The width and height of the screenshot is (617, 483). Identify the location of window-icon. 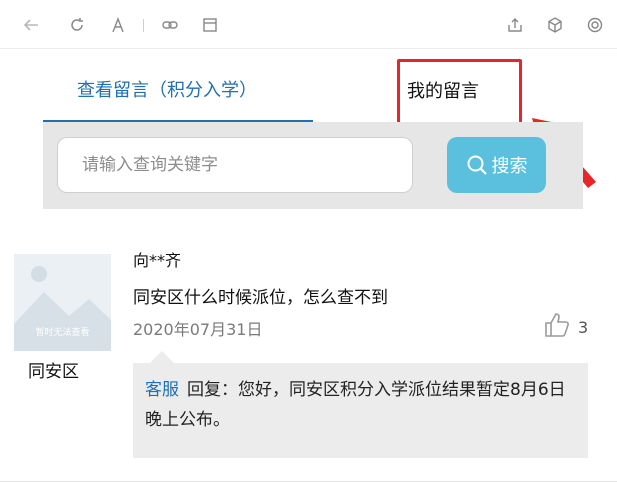
(210, 25).